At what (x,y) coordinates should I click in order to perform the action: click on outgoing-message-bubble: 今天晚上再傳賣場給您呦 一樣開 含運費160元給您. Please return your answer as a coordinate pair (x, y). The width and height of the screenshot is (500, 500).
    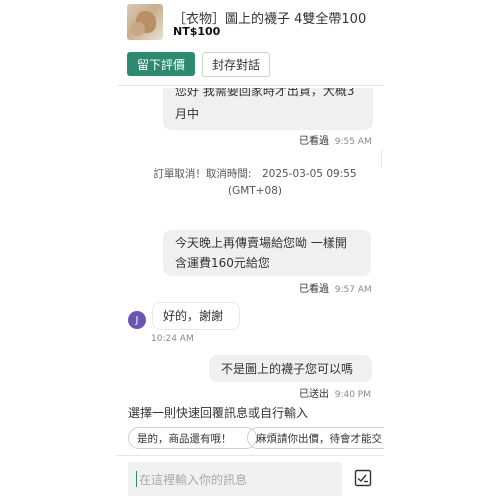
    Looking at the image, I should click on (267, 253).